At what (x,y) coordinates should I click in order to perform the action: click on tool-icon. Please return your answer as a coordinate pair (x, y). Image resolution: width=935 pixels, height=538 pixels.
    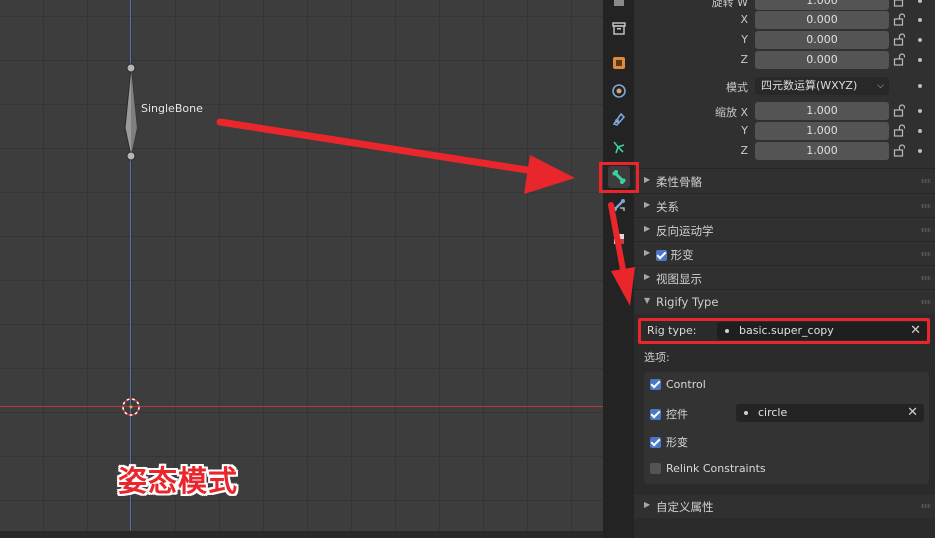
    Looking at the image, I should click on (619, 3).